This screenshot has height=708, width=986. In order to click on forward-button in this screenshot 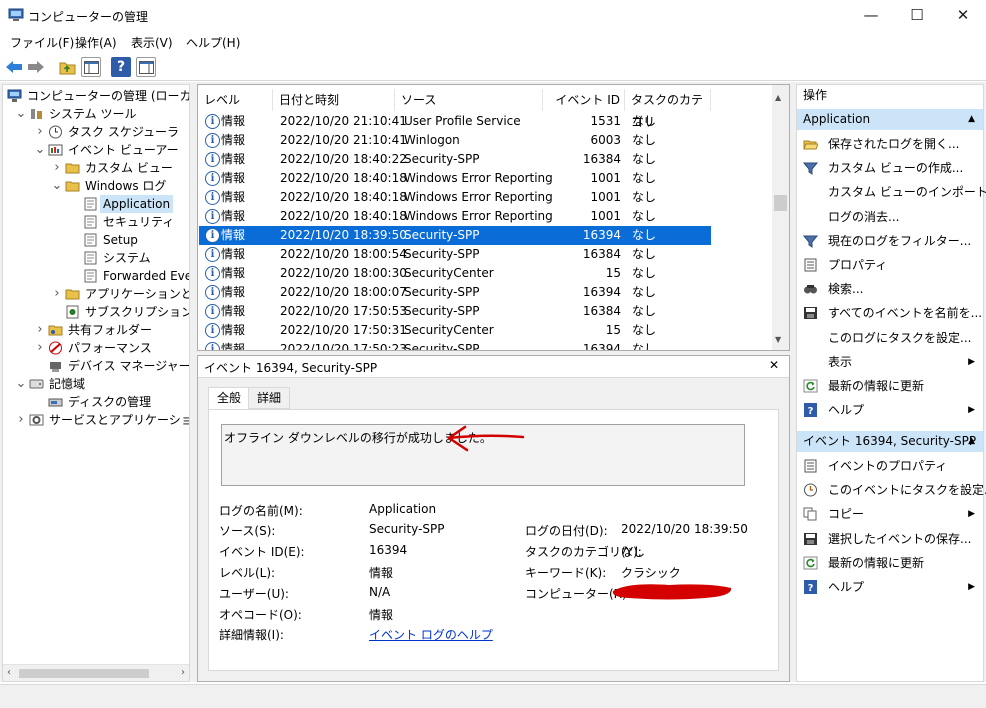, I will do `click(36, 67)`.